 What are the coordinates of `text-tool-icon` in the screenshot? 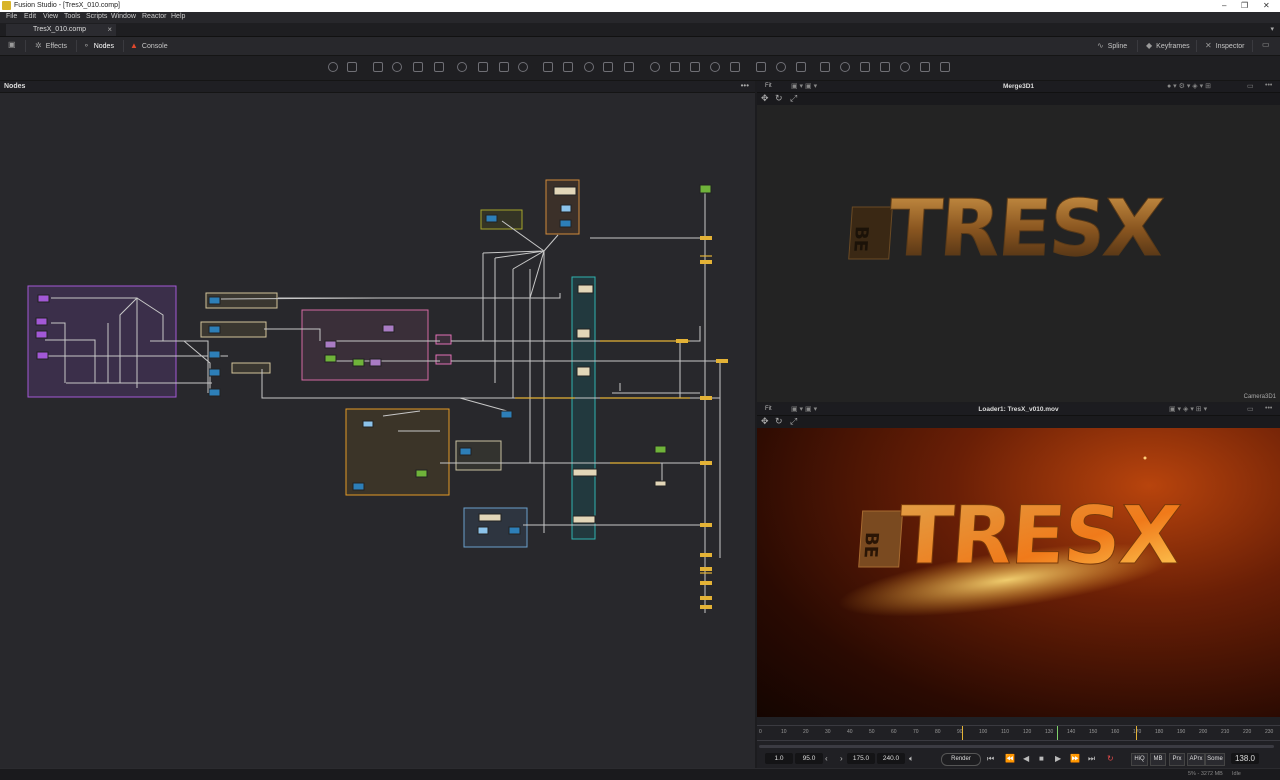 It's located at (378, 67).